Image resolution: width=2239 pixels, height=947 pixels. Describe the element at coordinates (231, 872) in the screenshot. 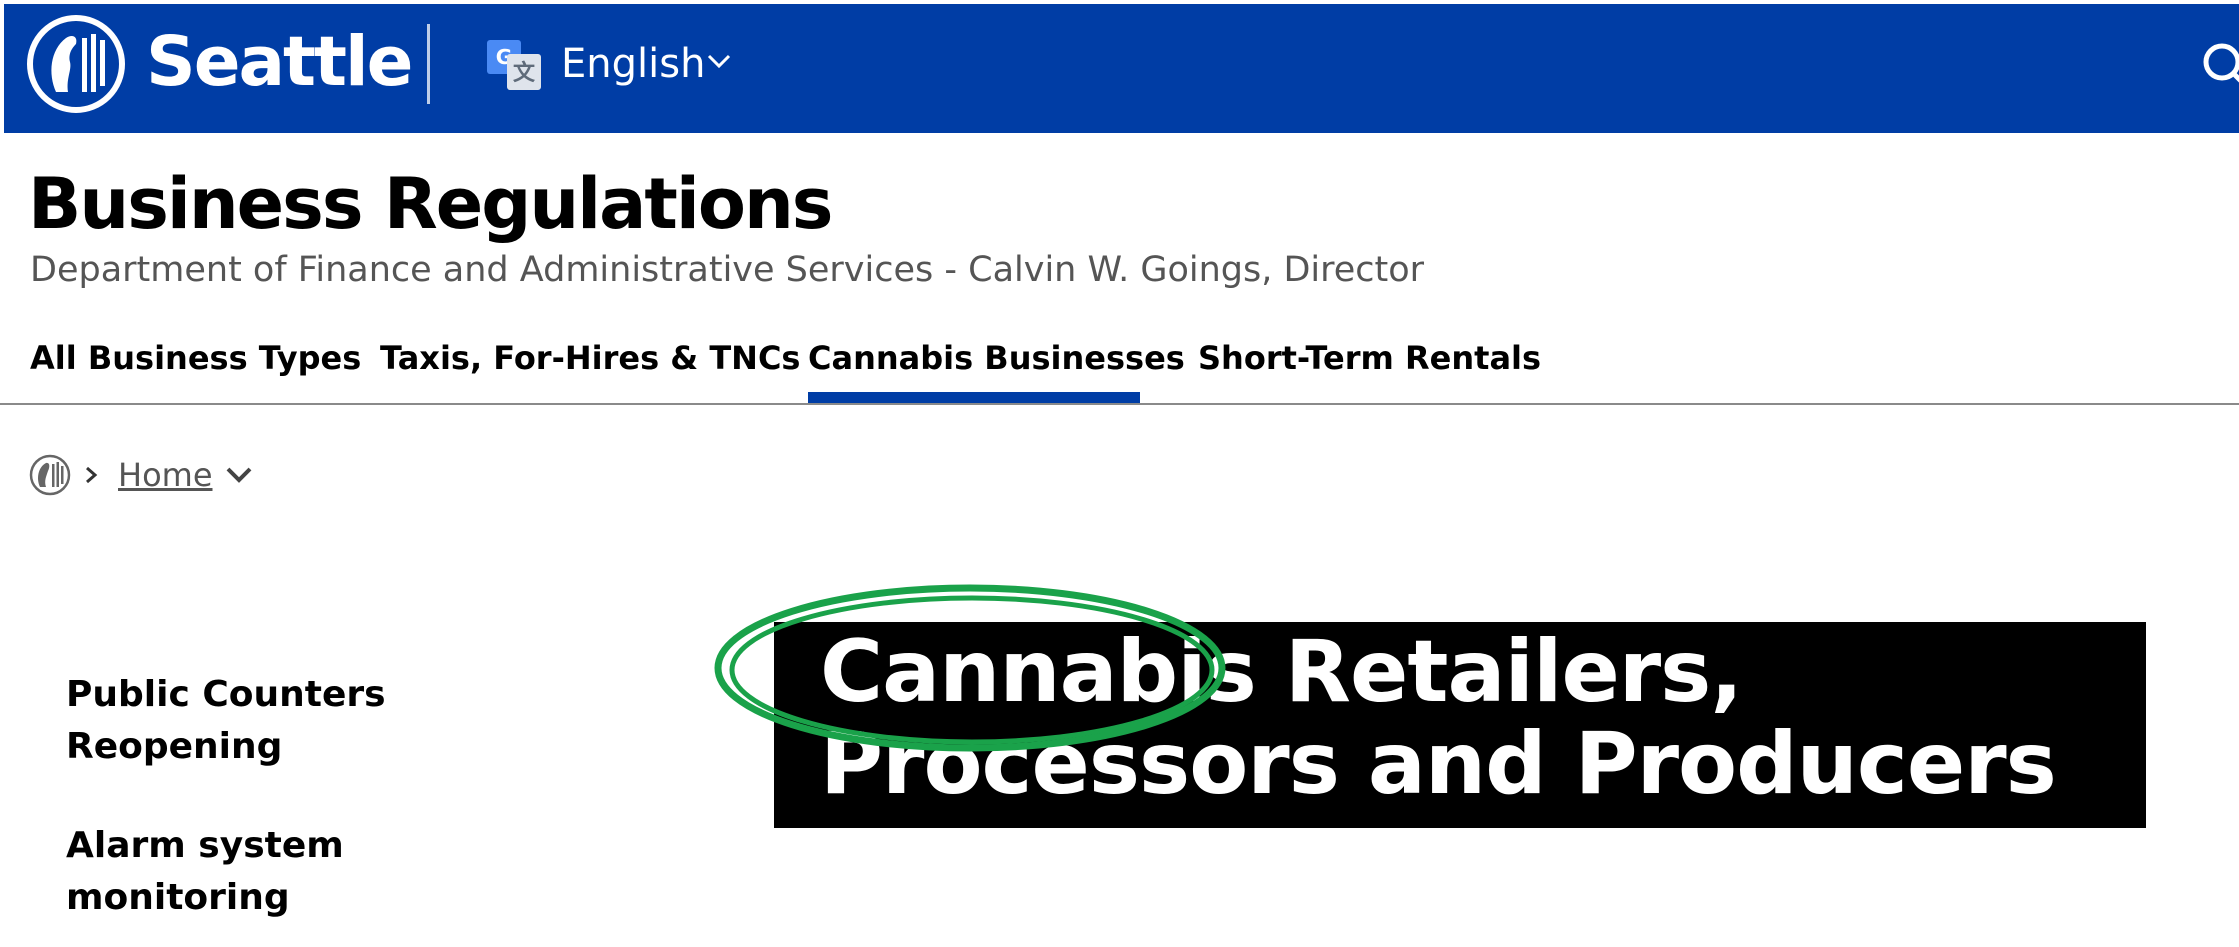

I see `sidebar-item-alarm-monitoring: Alarm system monitoring` at that location.